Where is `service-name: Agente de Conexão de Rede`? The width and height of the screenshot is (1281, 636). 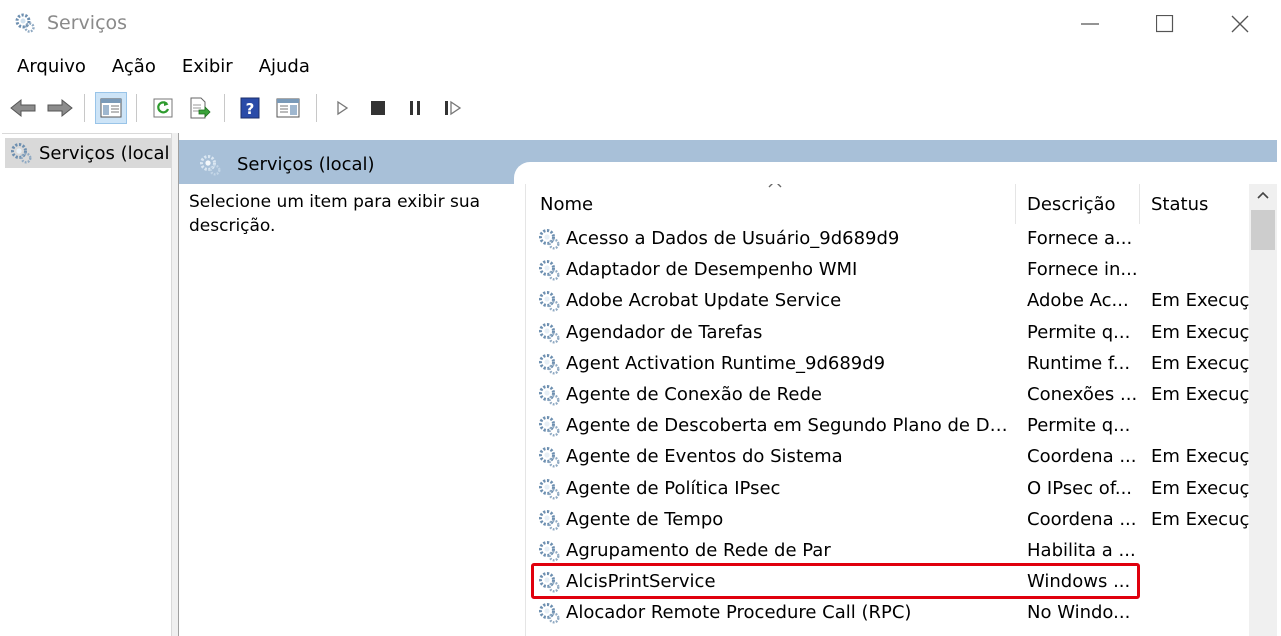
service-name: Agente de Conexão de Rede is located at coordinates (694, 394).